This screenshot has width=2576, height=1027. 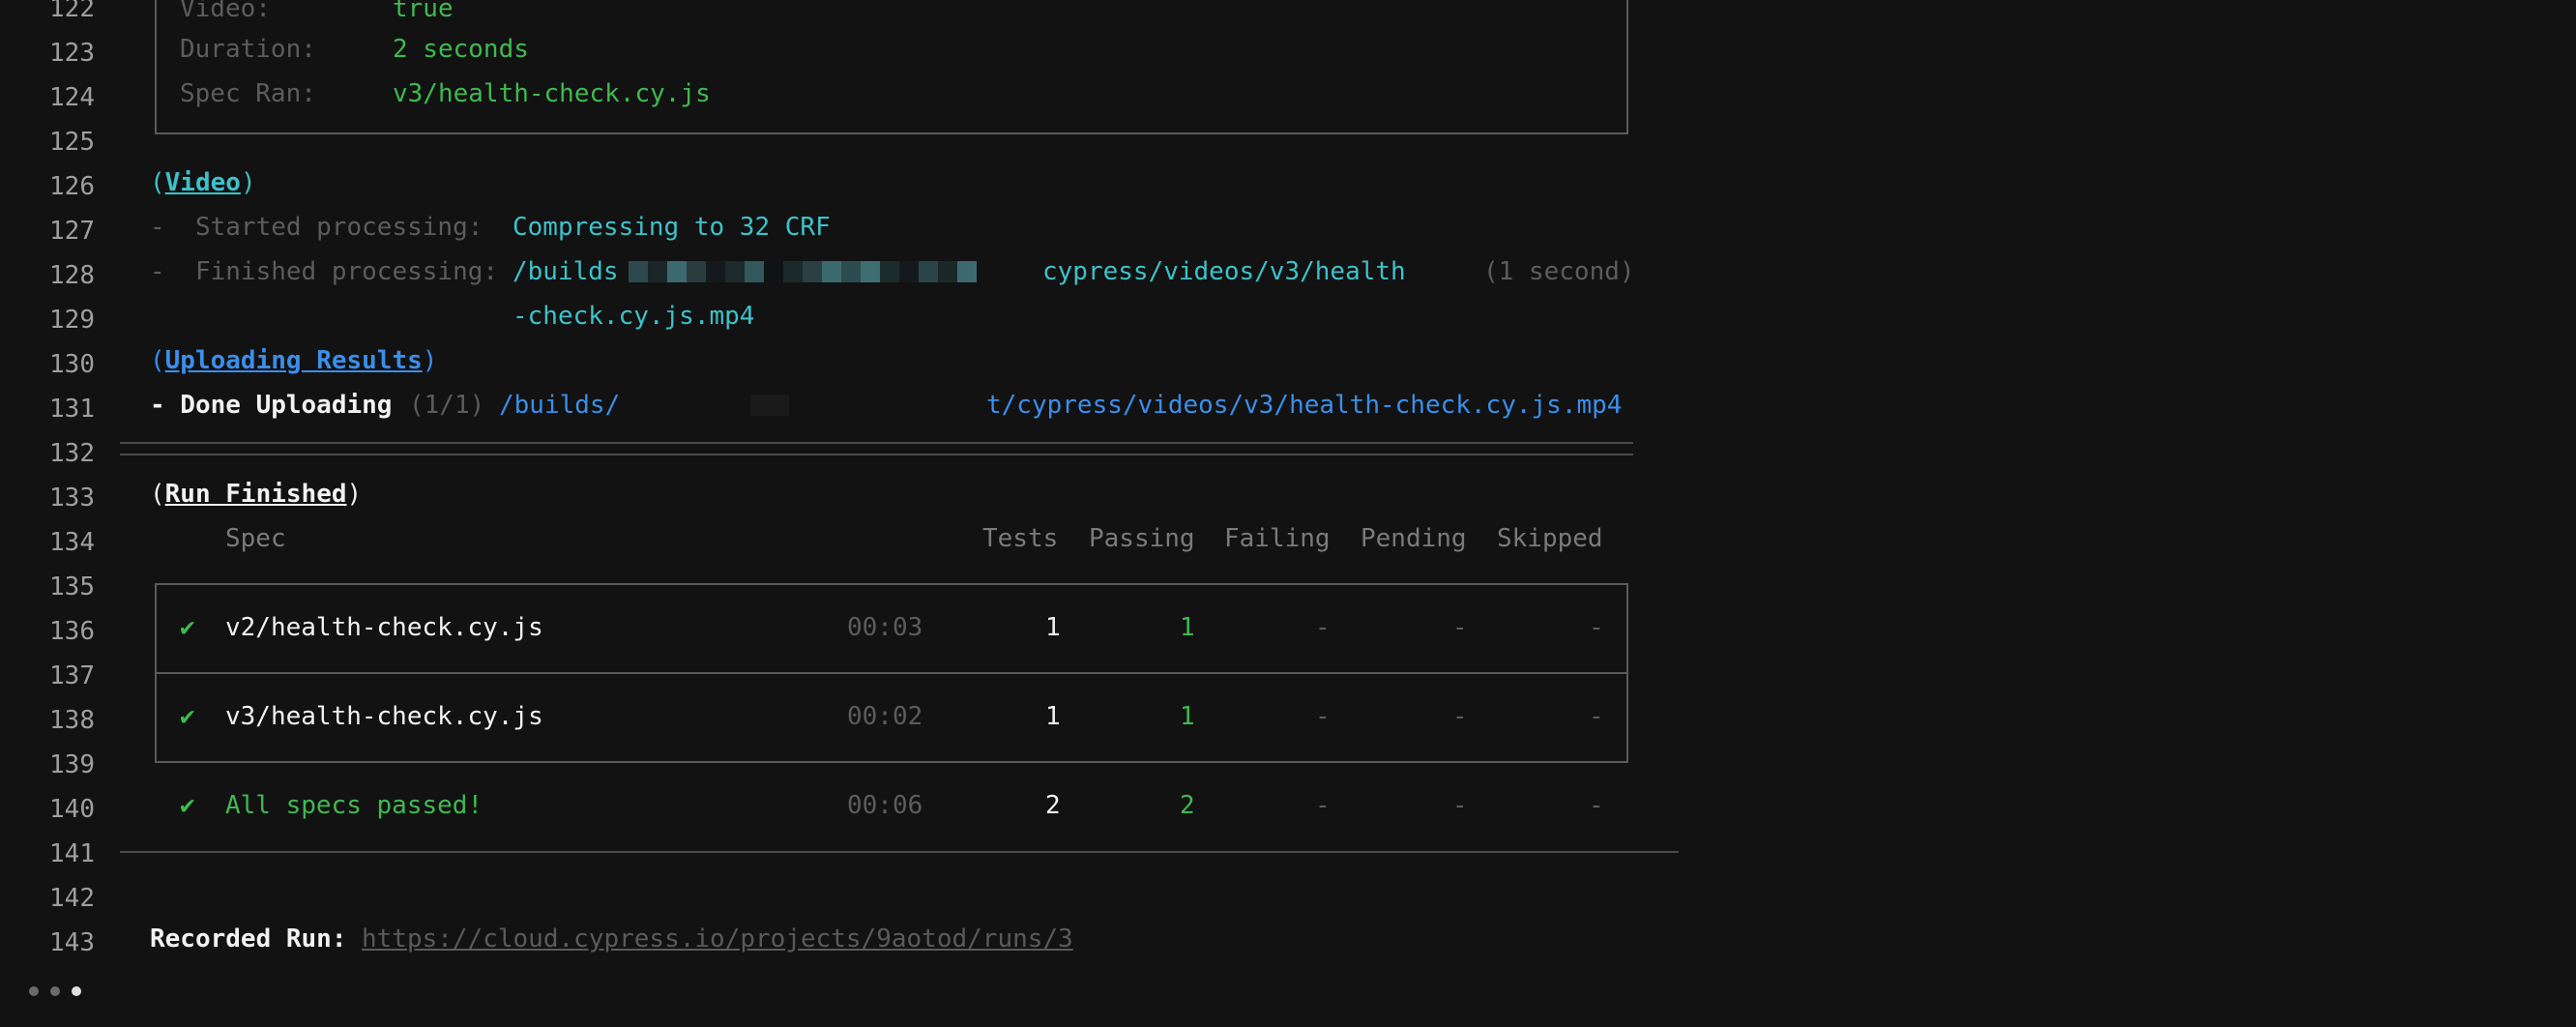 I want to click on log-line-123: Duration: 2 seconds, so click(x=851, y=50).